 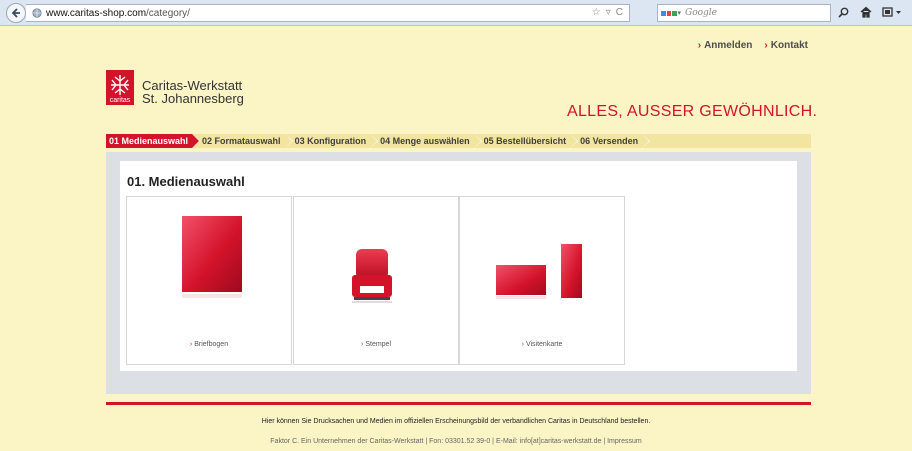 I want to click on product-card-stempel: › Stempel, so click(x=376, y=280).